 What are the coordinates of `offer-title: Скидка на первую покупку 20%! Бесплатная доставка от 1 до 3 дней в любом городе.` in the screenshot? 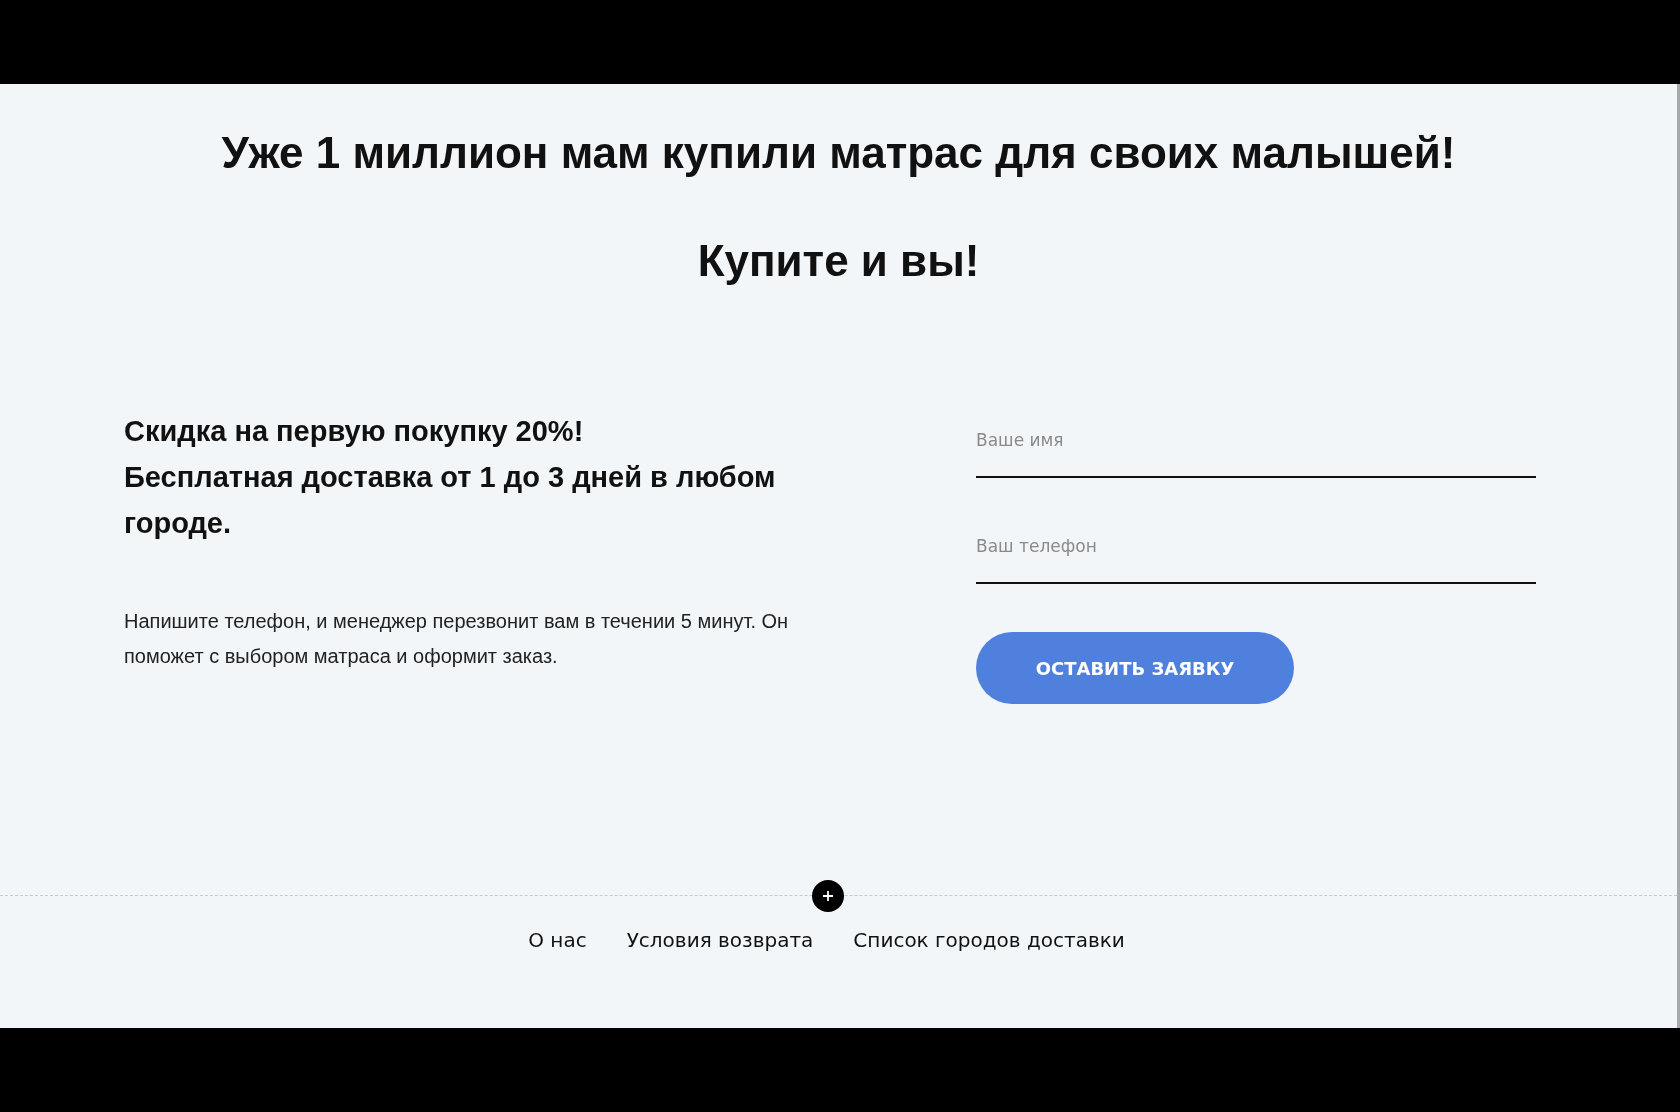 It's located at (450, 477).